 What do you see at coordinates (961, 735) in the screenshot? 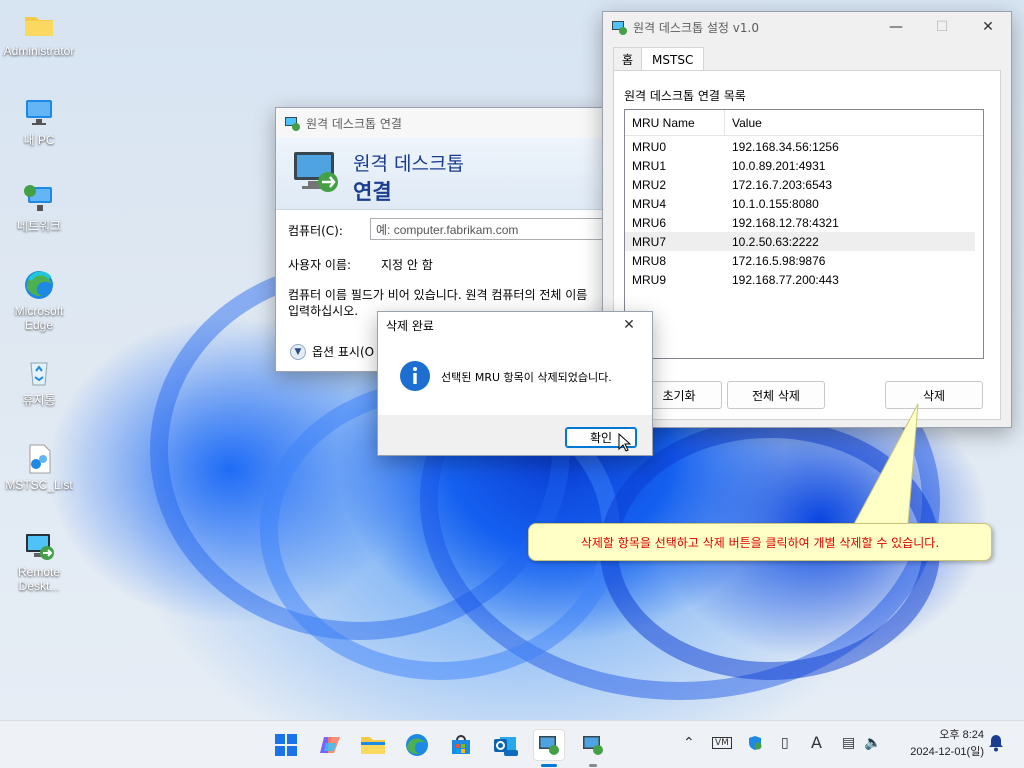
I see `clock-time: 오후 8:24` at bounding box center [961, 735].